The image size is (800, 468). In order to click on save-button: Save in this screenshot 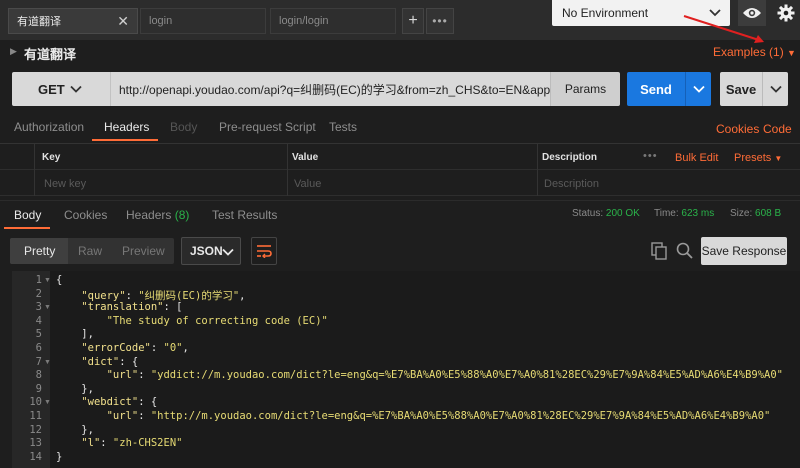, I will do `click(741, 89)`.